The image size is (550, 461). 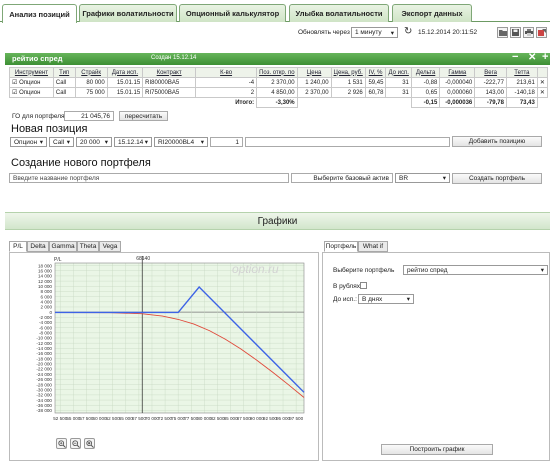 I want to click on column-header-blank, so click(x=542, y=72).